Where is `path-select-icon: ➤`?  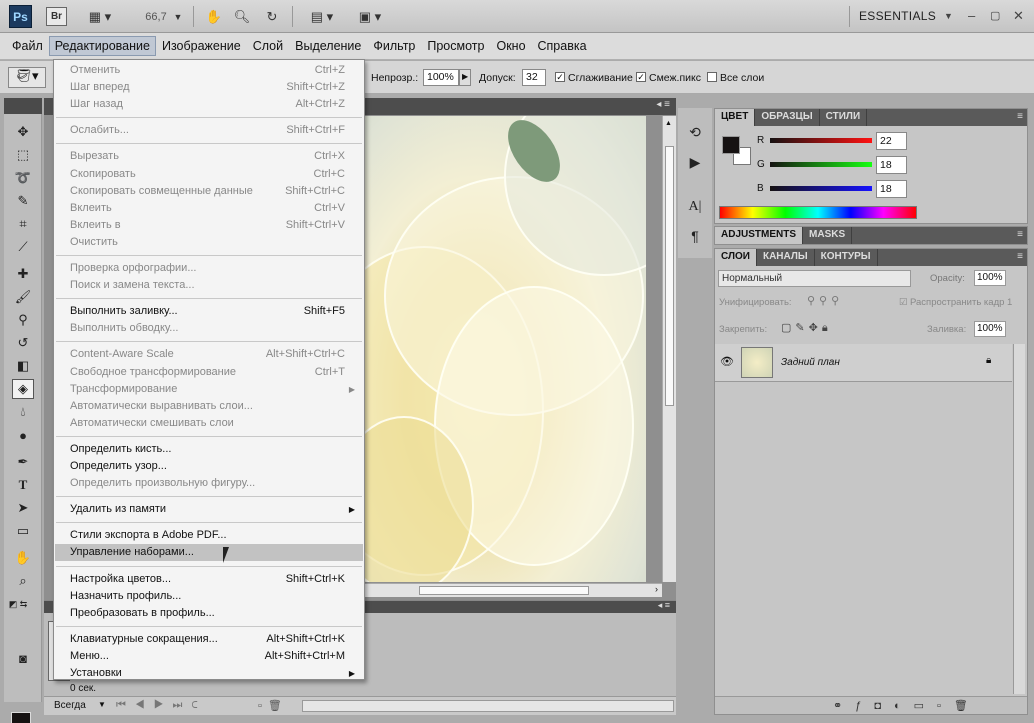
path-select-icon: ➤ is located at coordinates (23, 508).